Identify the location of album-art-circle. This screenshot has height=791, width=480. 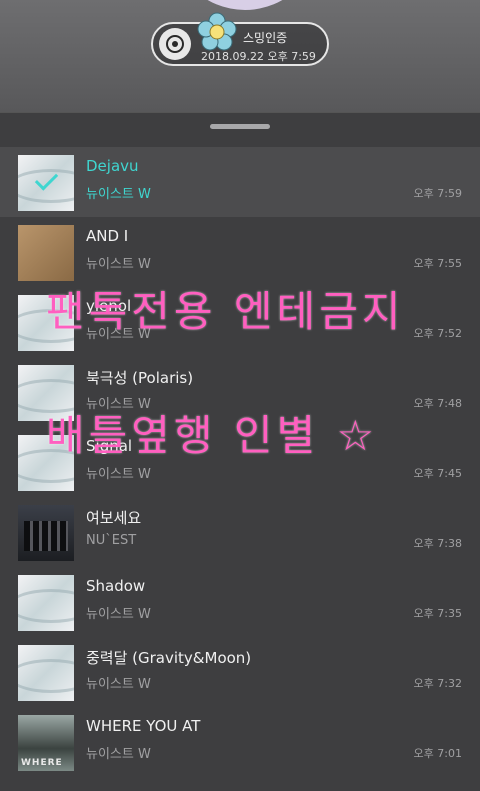
(245, 5).